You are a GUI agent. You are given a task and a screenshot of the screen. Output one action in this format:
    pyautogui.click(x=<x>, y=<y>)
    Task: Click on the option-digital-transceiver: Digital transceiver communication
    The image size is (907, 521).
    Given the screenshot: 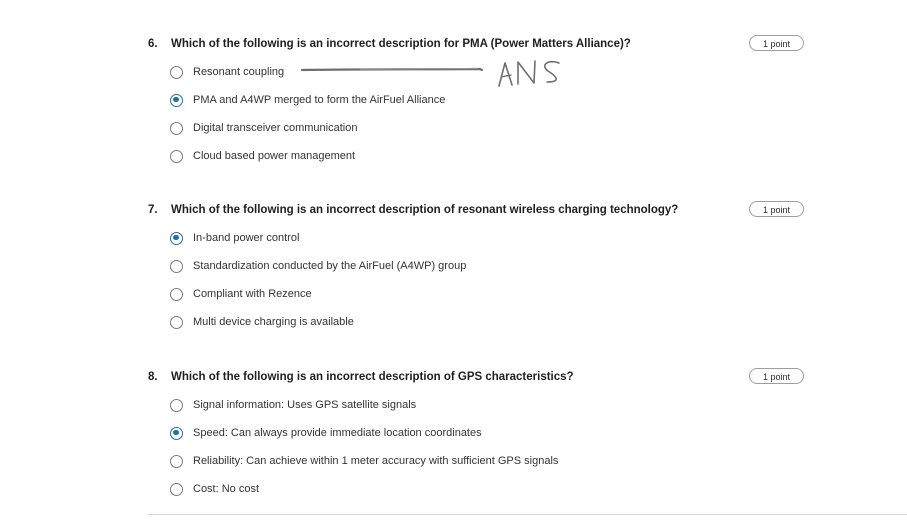 What is the action you would take?
    pyautogui.click(x=307, y=128)
    